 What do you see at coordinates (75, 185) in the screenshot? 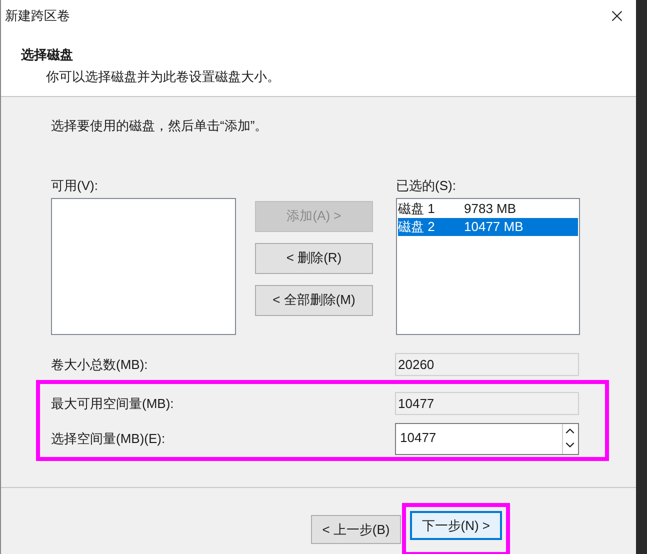
I see `list-label: 可用(V):` at bounding box center [75, 185].